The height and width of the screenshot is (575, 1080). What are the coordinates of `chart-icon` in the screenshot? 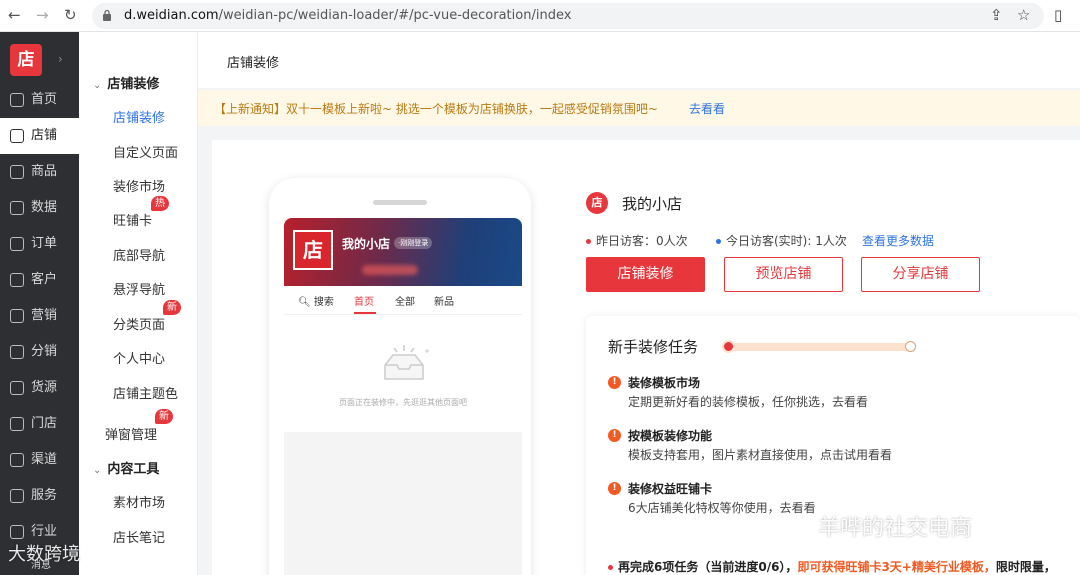 It's located at (17, 208).